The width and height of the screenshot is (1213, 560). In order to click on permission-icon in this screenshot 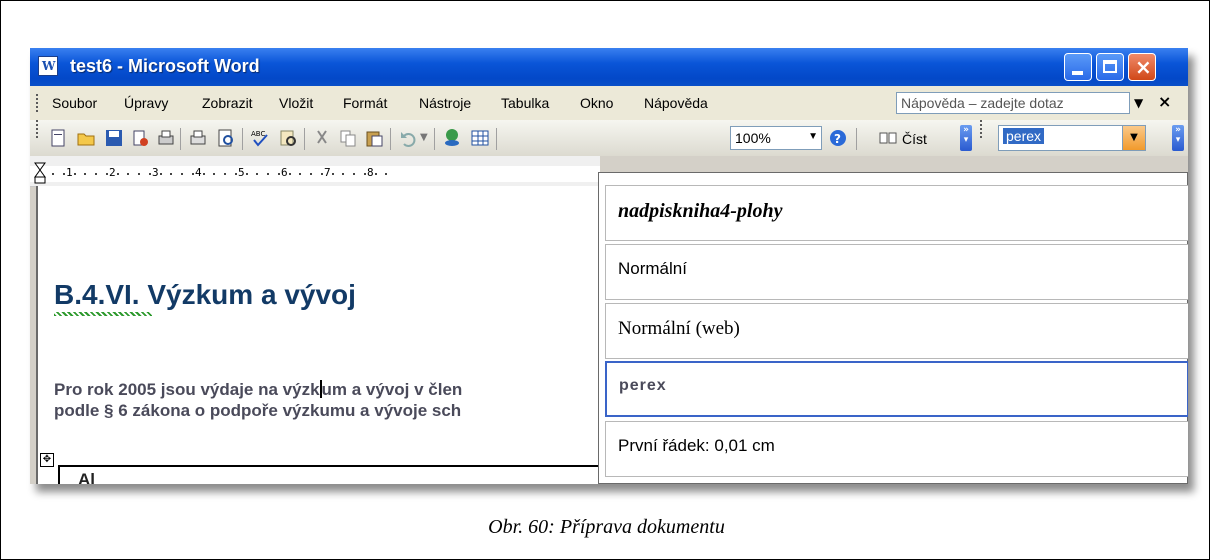, I will do `click(140, 138)`.